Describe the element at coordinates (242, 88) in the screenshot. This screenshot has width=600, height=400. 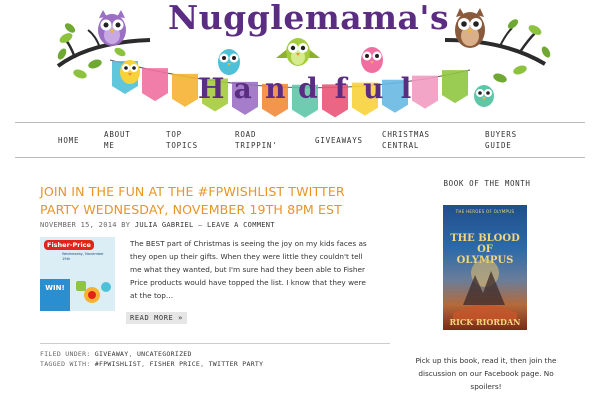
I see `subtitle-letter: a` at that location.